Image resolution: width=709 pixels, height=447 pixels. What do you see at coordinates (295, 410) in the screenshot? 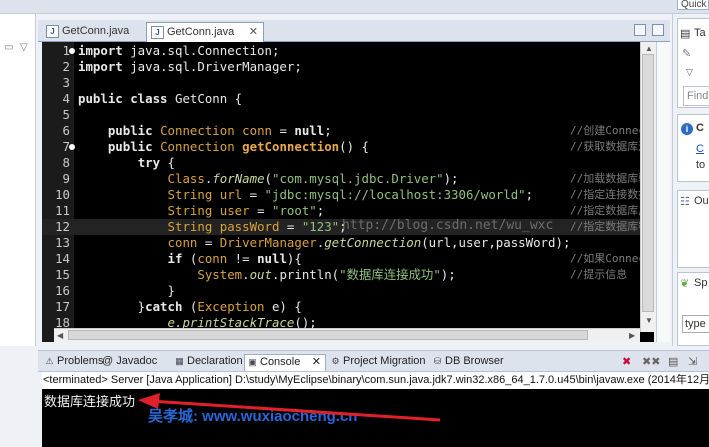
I see `arrow-shaft` at bounding box center [295, 410].